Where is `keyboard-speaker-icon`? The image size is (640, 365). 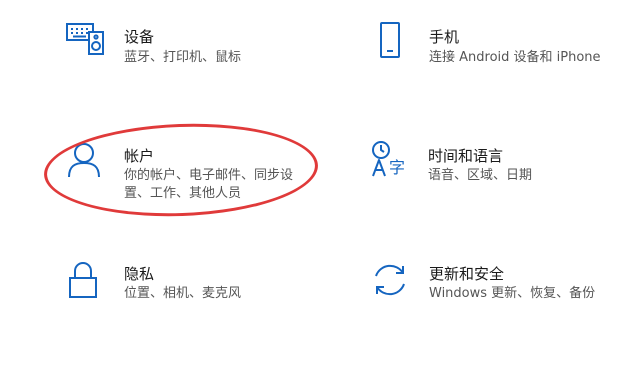 keyboard-speaker-icon is located at coordinates (85, 39).